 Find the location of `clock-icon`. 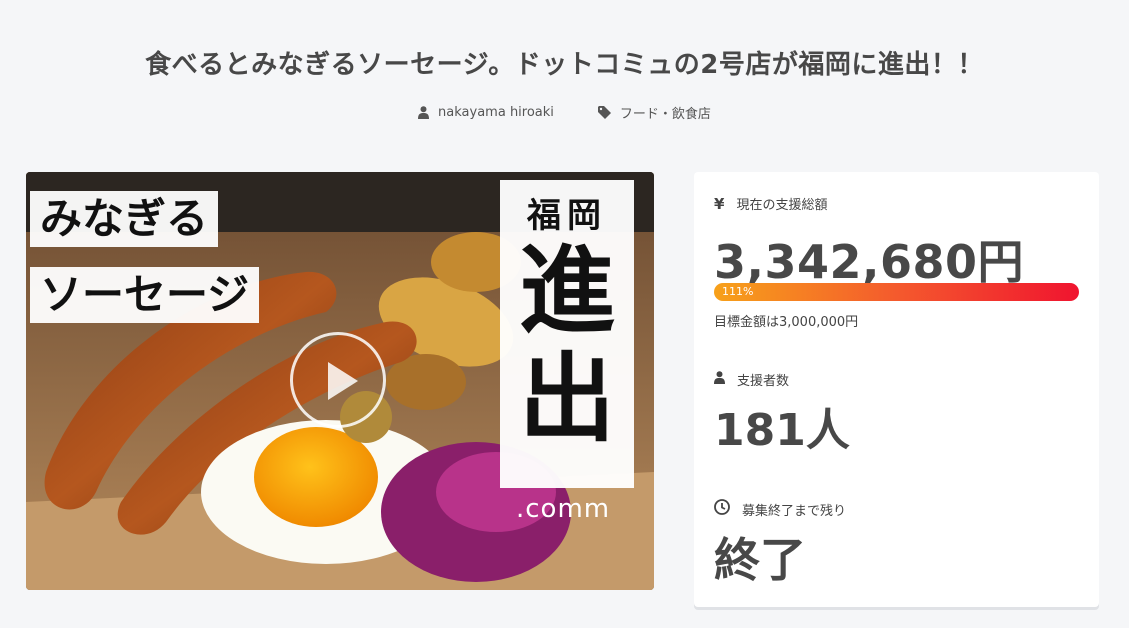

clock-icon is located at coordinates (722, 509).